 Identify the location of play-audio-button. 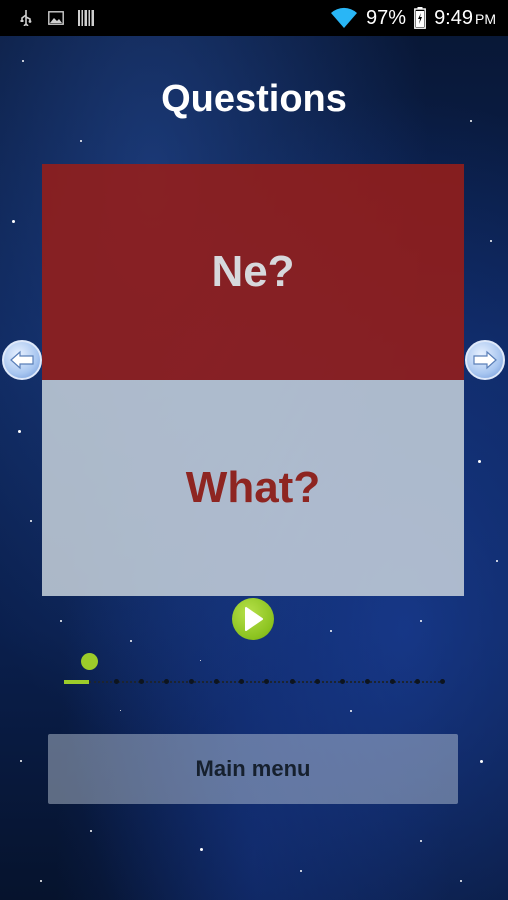
(253, 619).